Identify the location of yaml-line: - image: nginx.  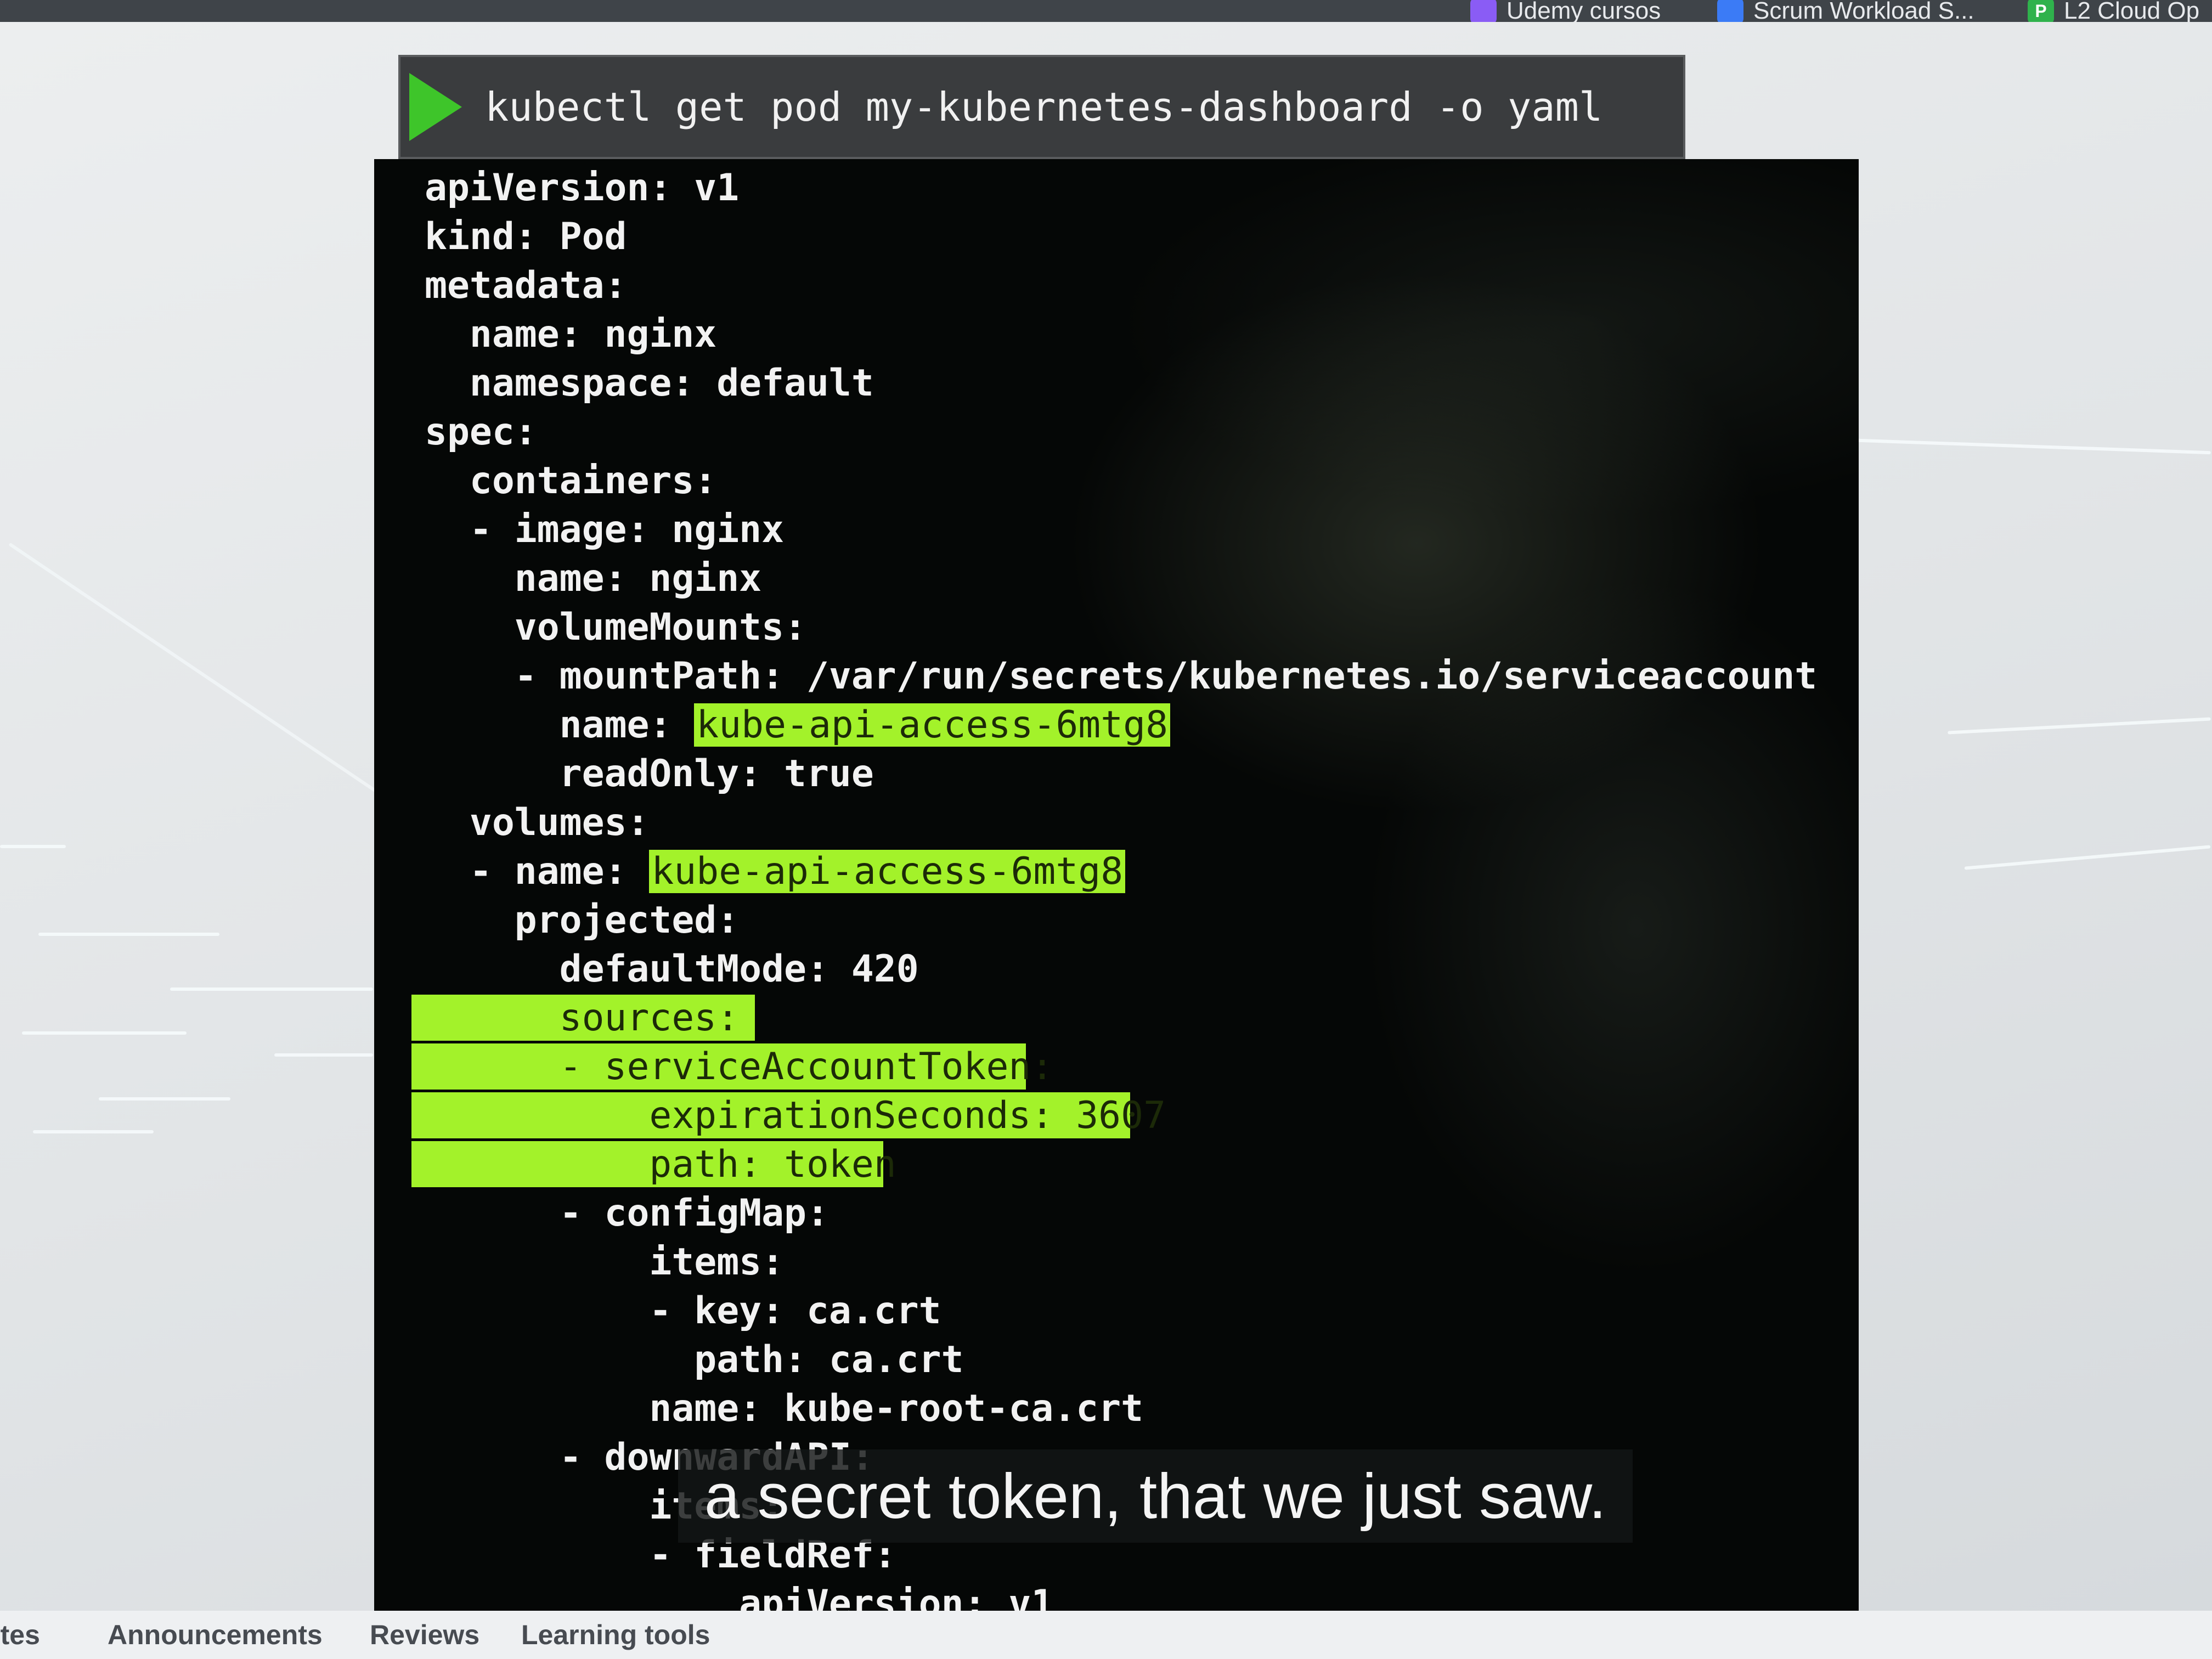
(1121, 529).